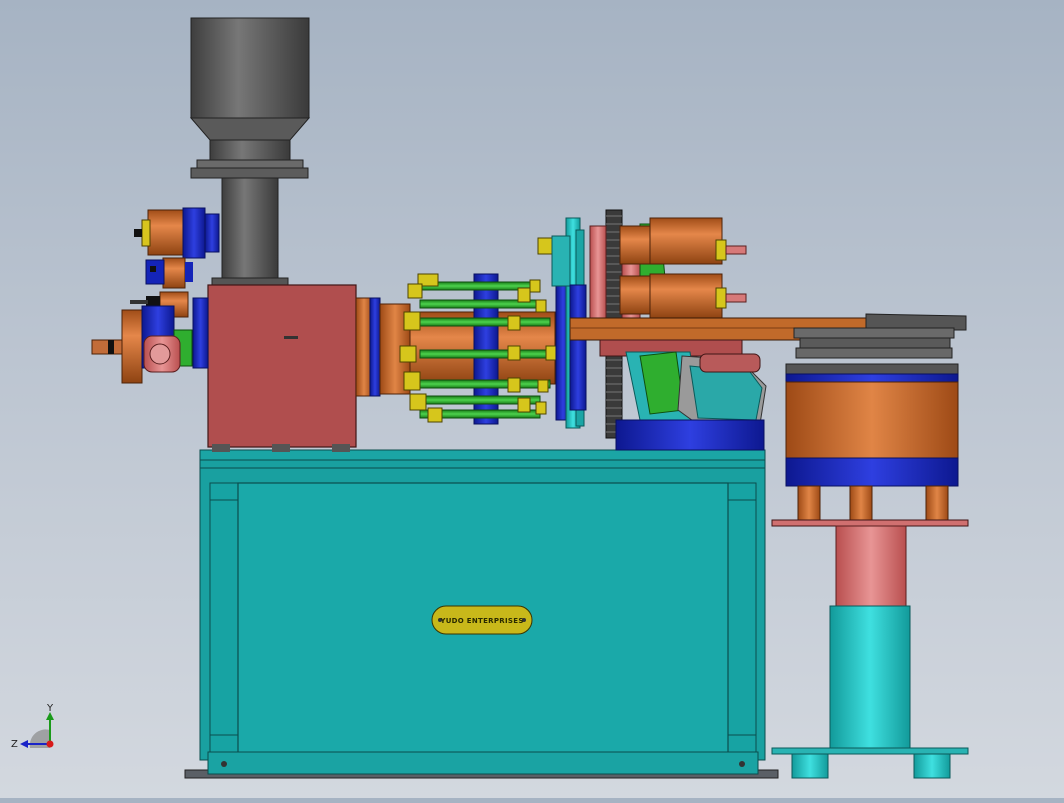 Image resolution: width=1064 pixels, height=803 pixels. What do you see at coordinates (683, 395) in the screenshot?
I see `cutter-assembly` at bounding box center [683, 395].